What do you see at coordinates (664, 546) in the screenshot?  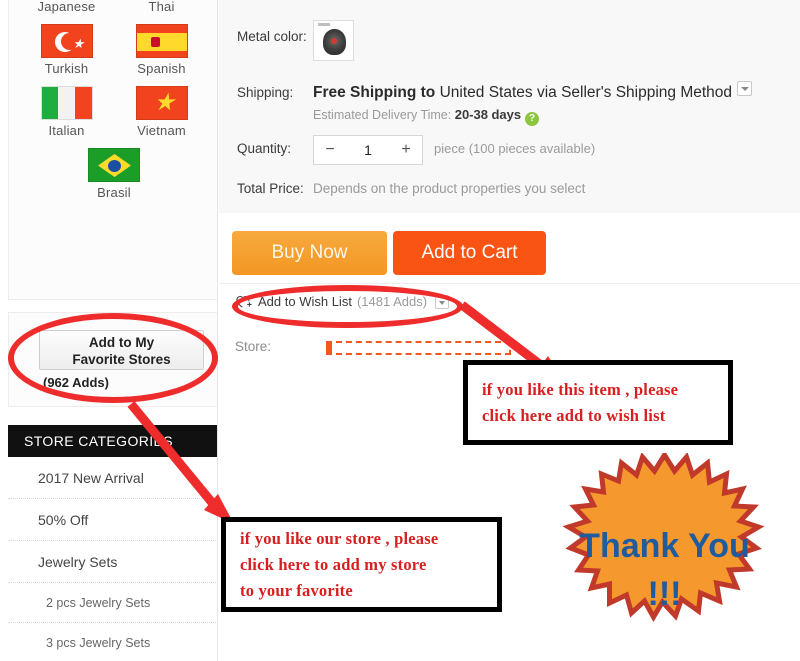 I see `thank-you-line1: Thank You` at bounding box center [664, 546].